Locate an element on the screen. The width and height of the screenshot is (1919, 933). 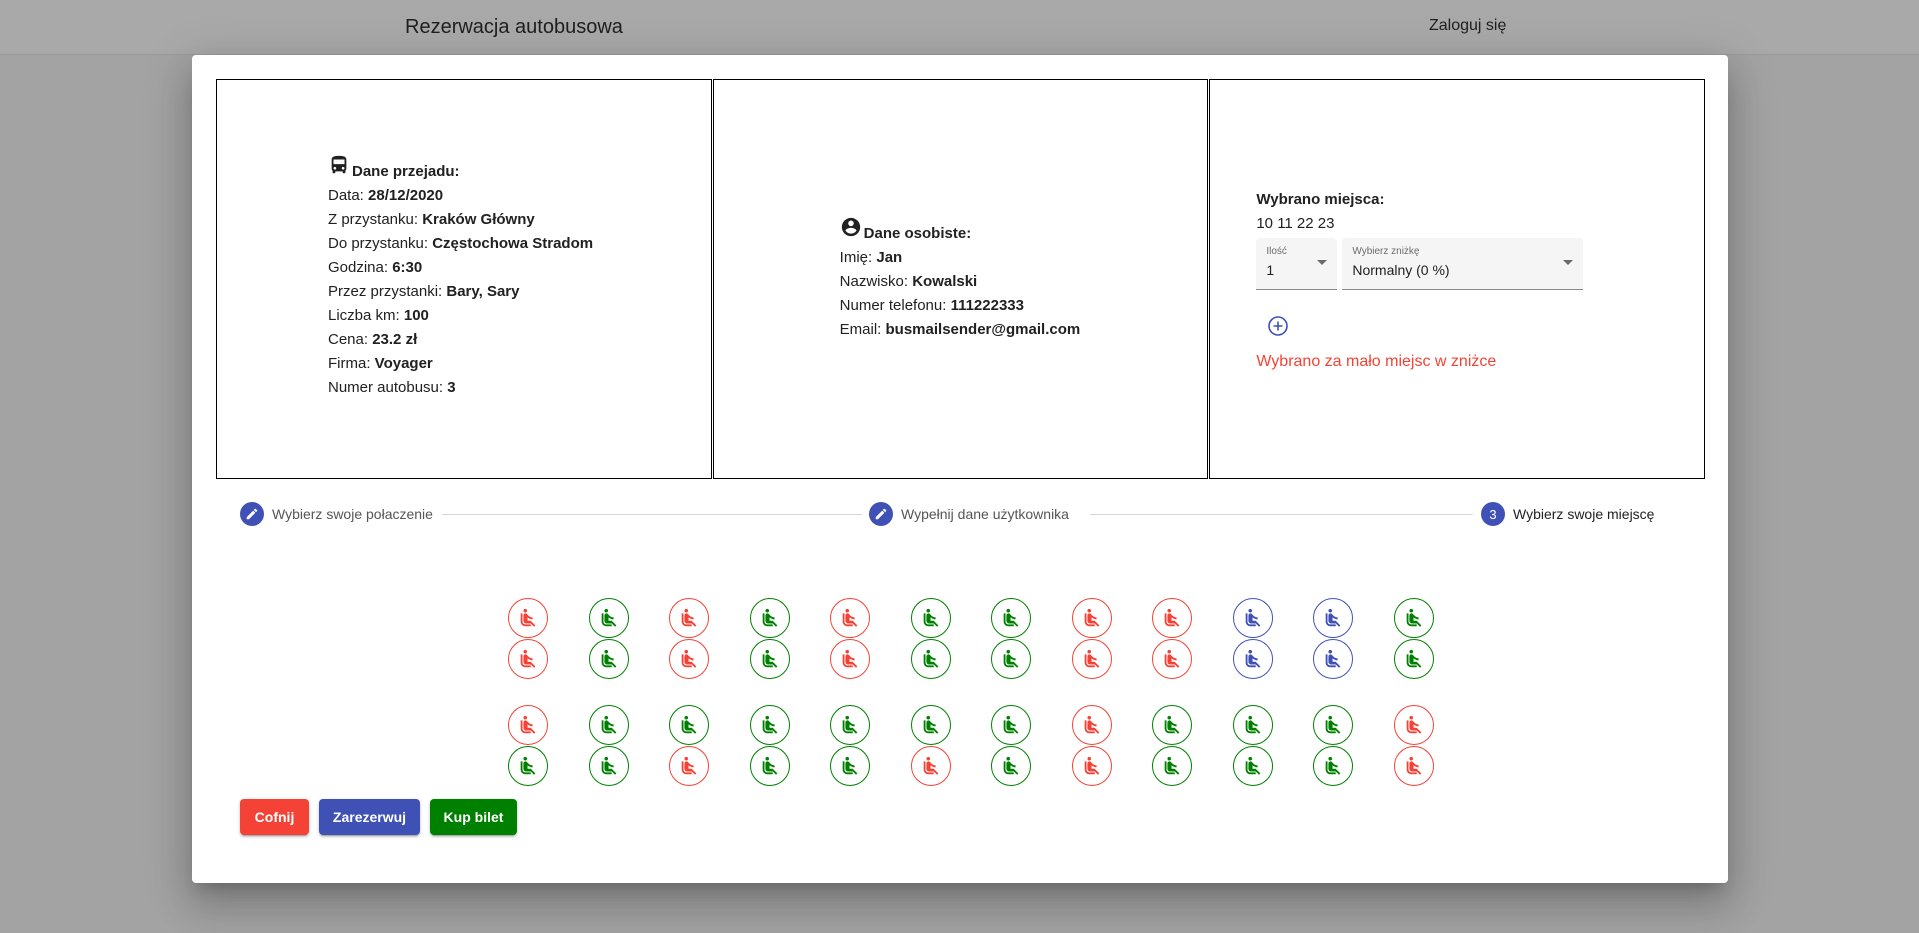
trip-row: Numer autobusu: 3 is located at coordinates (460, 388).